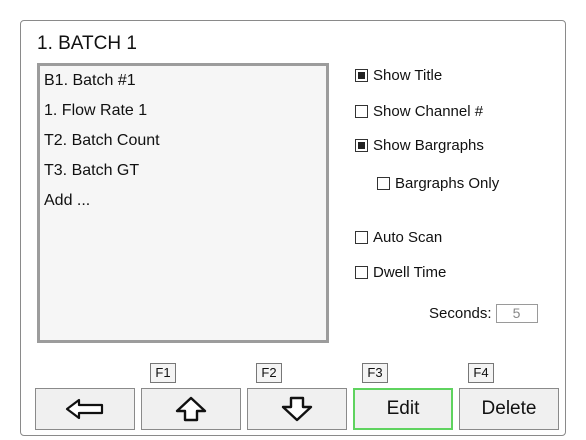  I want to click on list-item: T2. Batch Count, so click(183, 141).